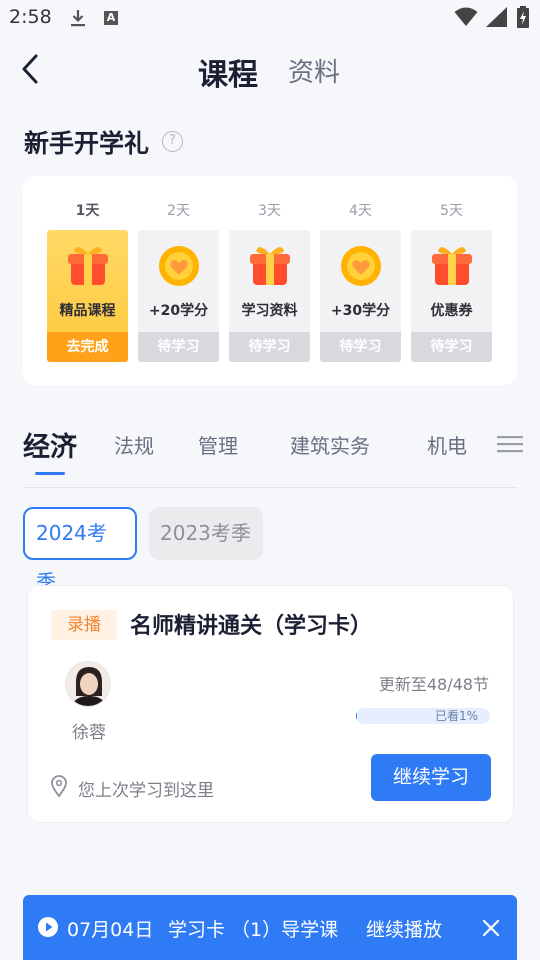  I want to click on wifi-icon, so click(466, 16).